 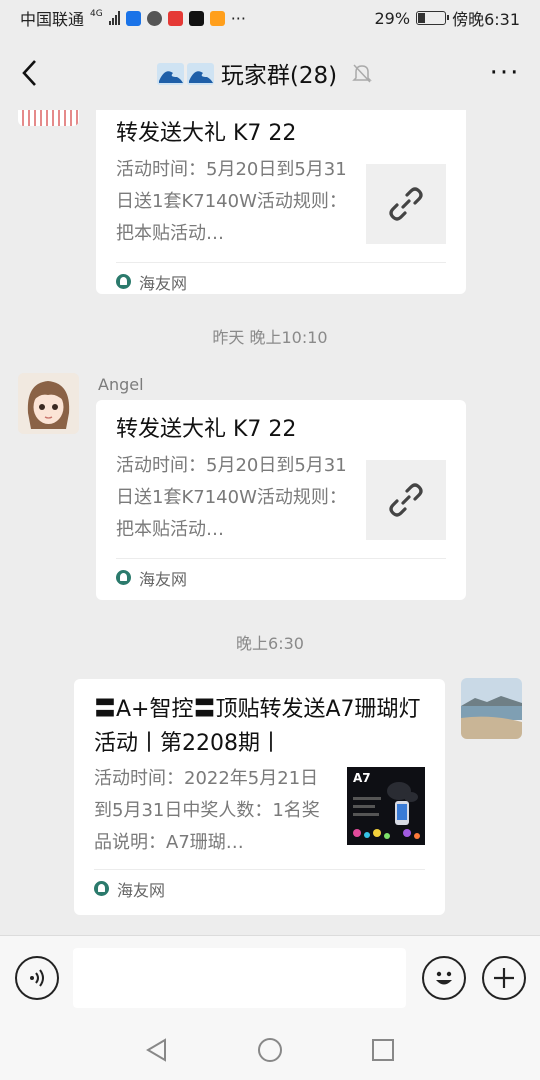 I want to click on toutiao-app-icon, so click(x=175, y=18).